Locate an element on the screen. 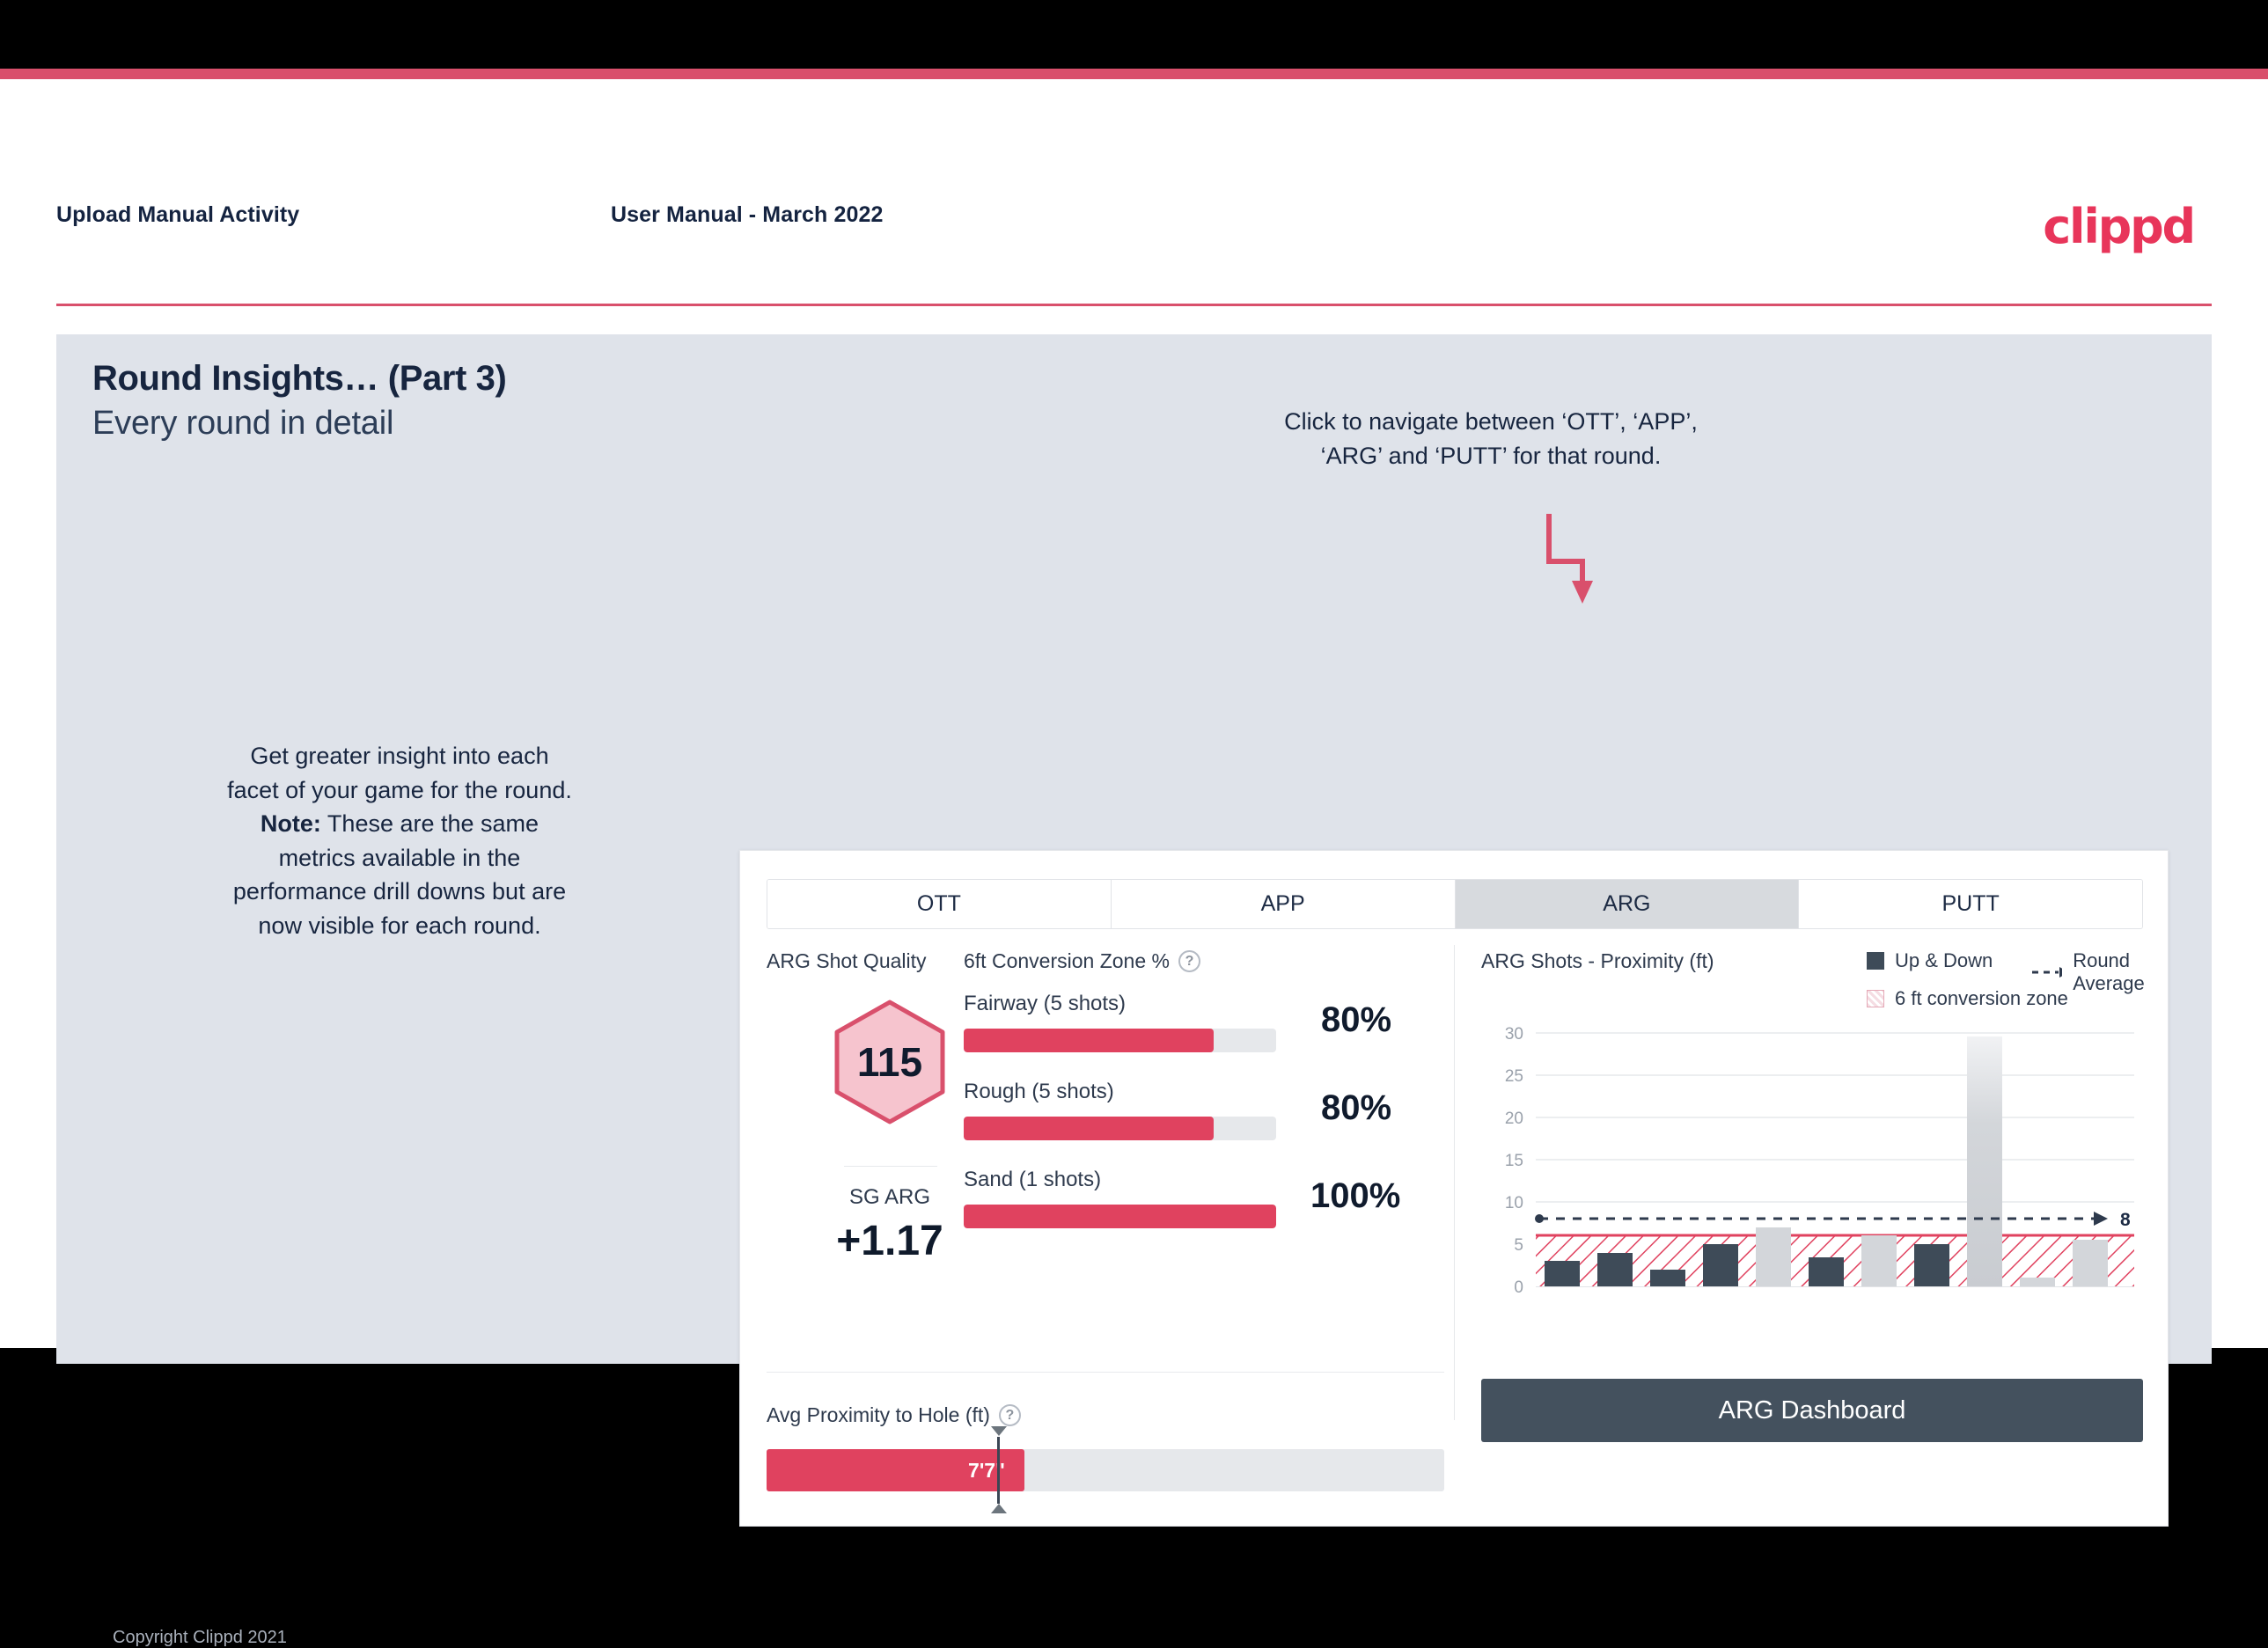 This screenshot has height=1648, width=2268. top-black-bar is located at coordinates (1134, 34).